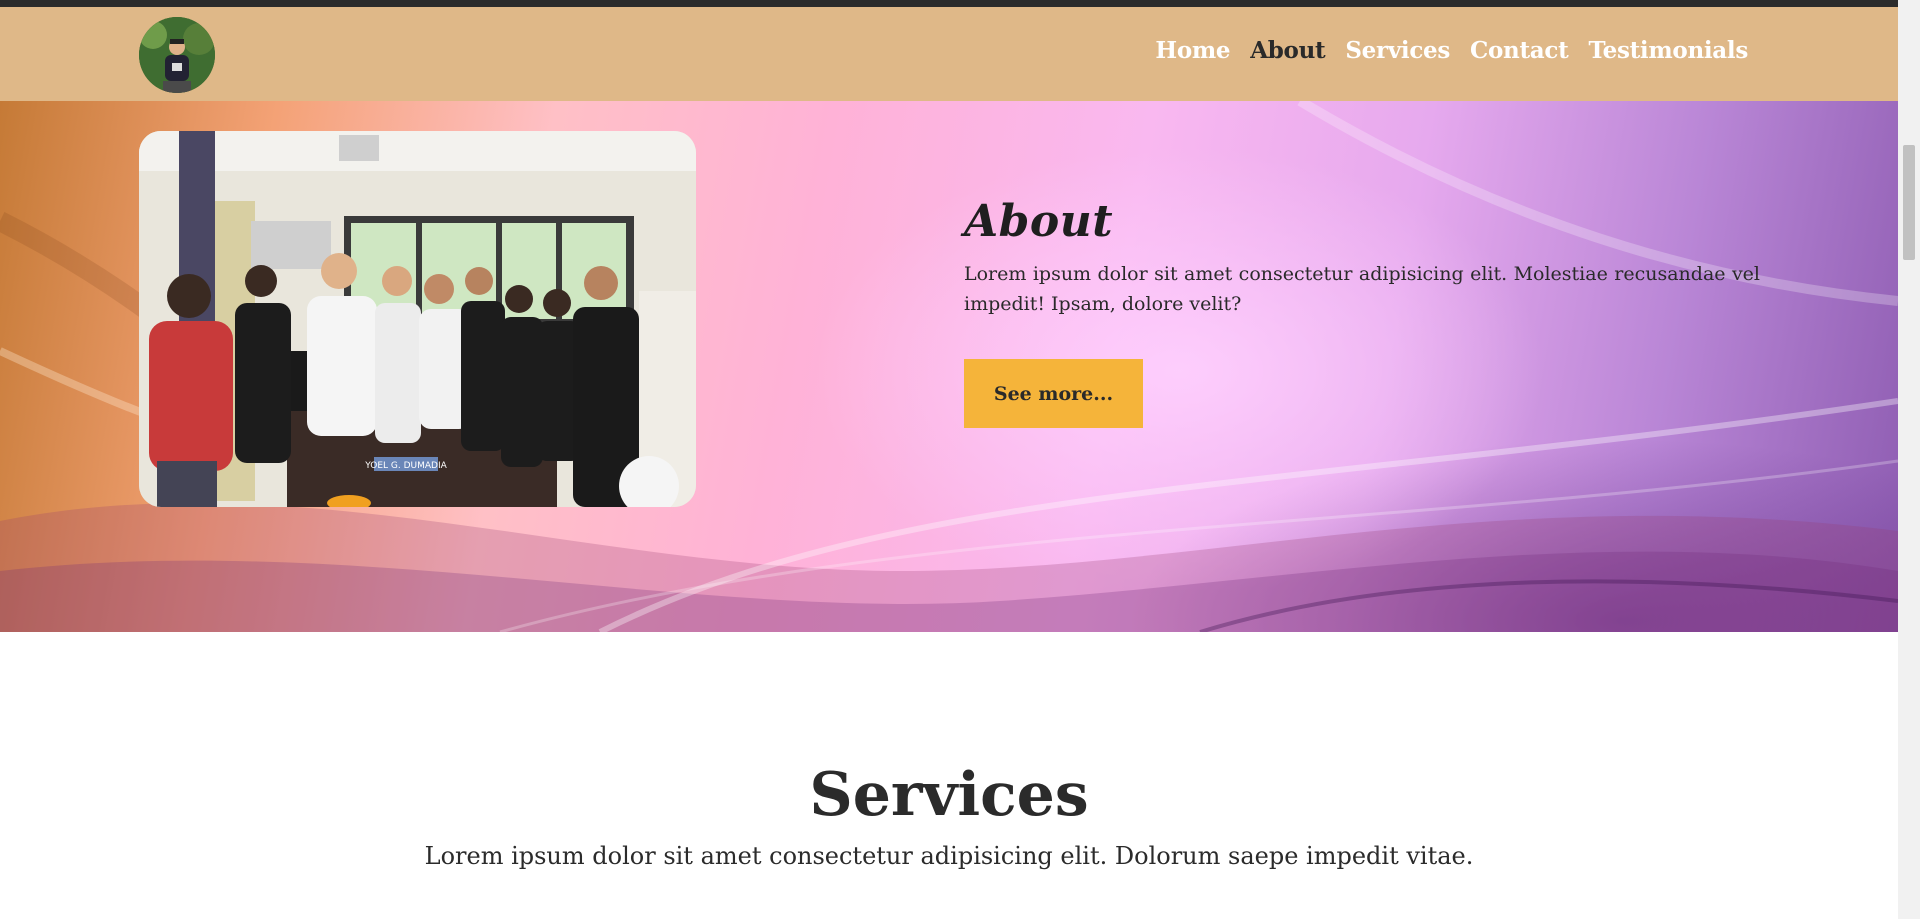 This screenshot has height=919, width=1920. I want to click on page-scrollbar, so click(1909, 459).